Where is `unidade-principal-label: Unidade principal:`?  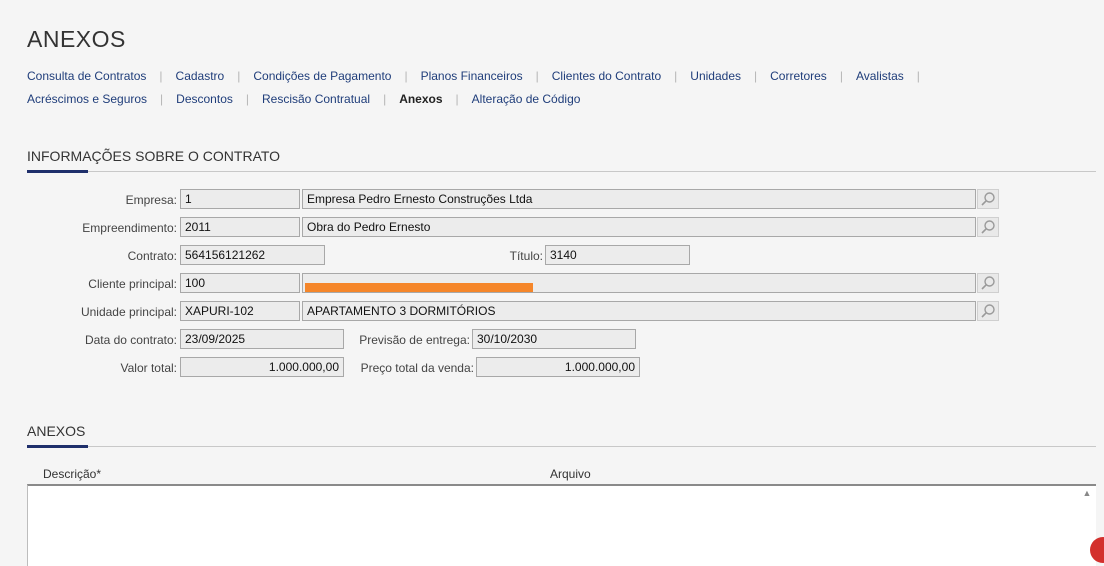 unidade-principal-label: Unidade principal: is located at coordinates (128, 312).